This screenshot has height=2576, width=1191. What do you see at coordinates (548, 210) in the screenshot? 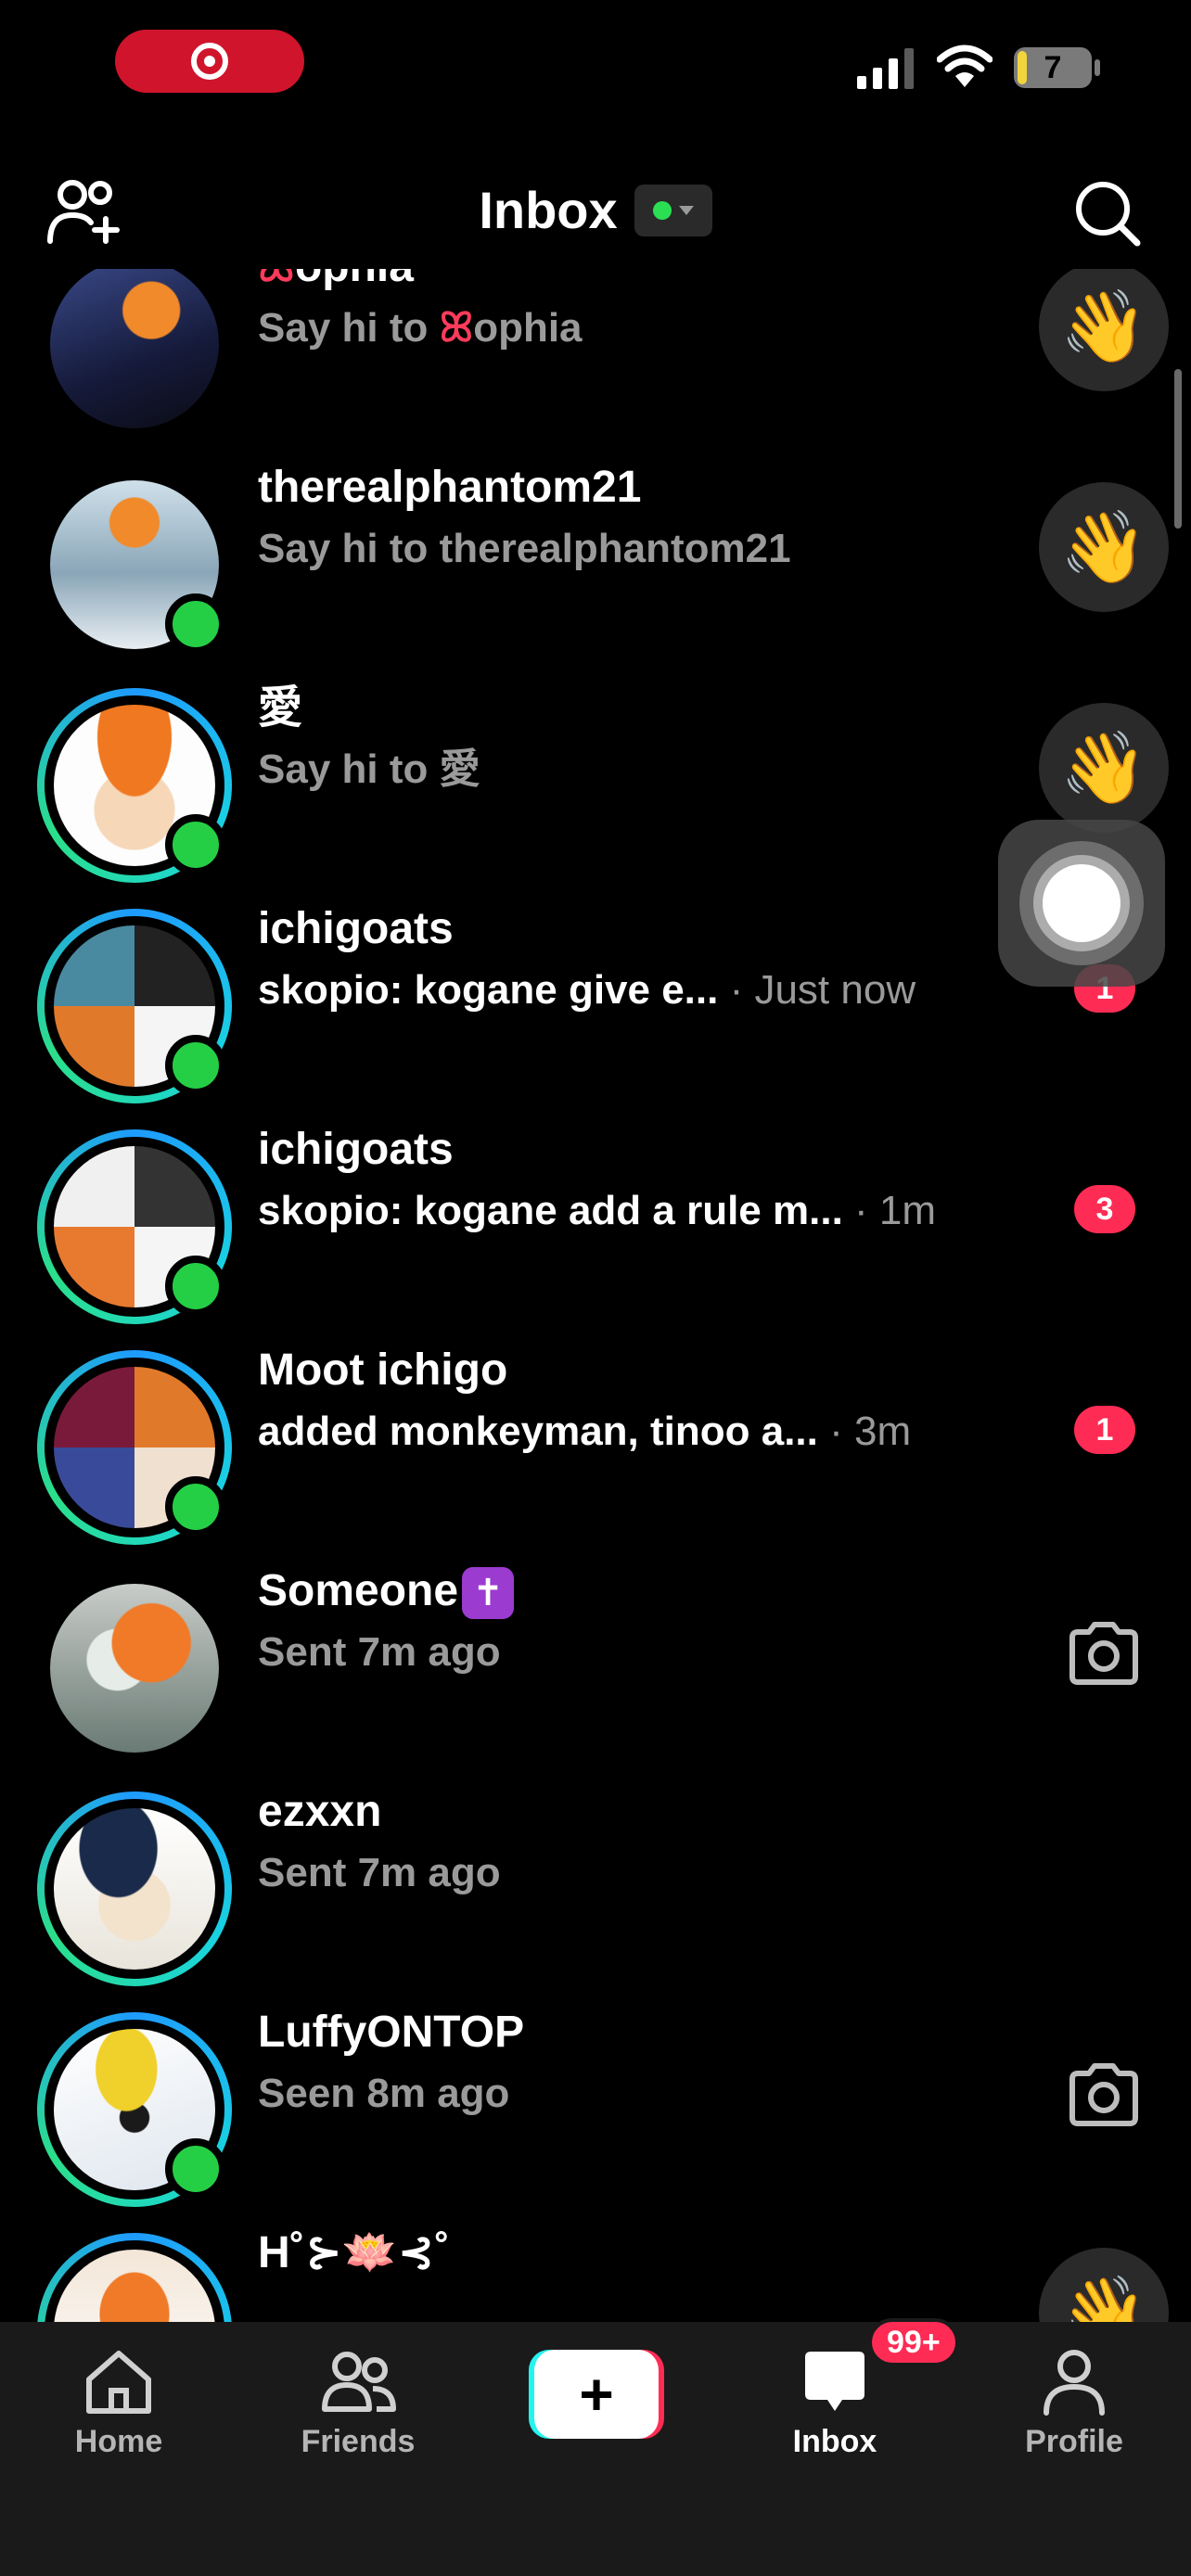
I see `page-title: Inbox` at bounding box center [548, 210].